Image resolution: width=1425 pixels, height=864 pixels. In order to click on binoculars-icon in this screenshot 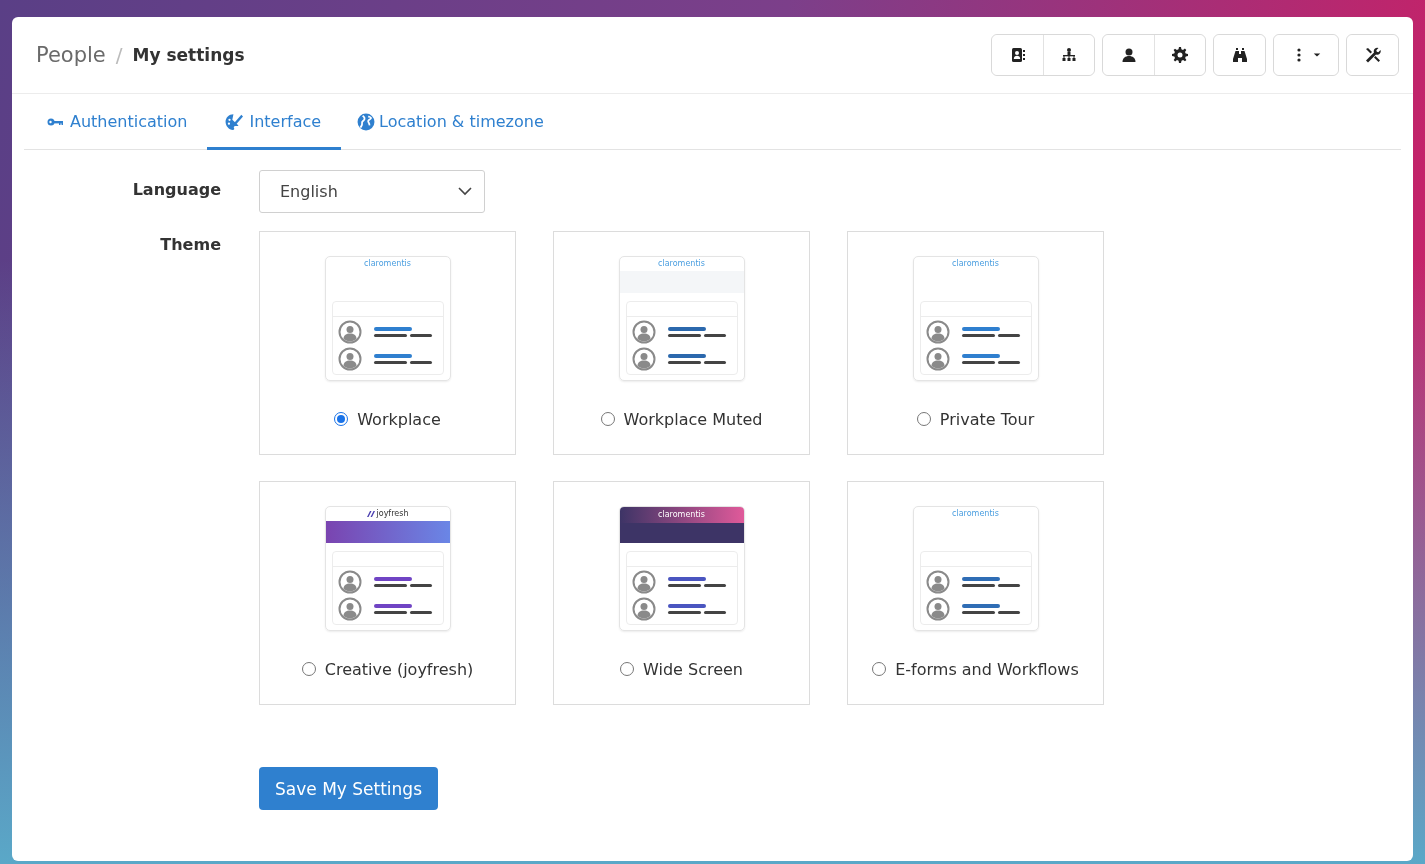, I will do `click(1239, 55)`.